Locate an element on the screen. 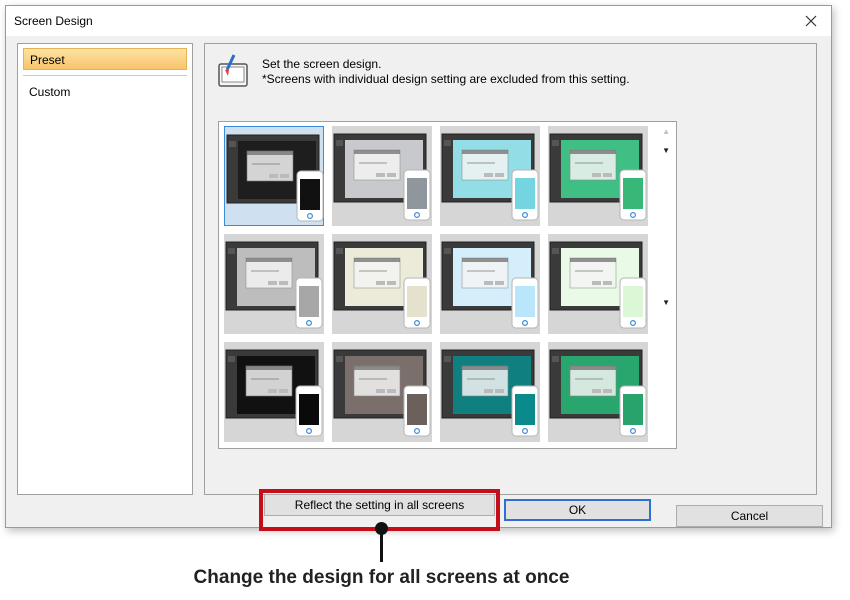 The height and width of the screenshot is (600, 850). scroll-drag-handle-icon: ▼ is located at coordinates (666, 302).